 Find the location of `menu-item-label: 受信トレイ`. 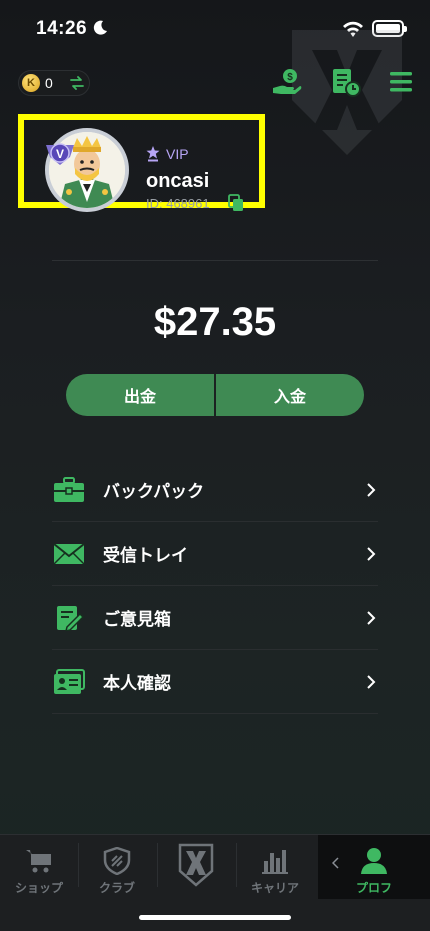

menu-item-label: 受信トレイ is located at coordinates (145, 556).